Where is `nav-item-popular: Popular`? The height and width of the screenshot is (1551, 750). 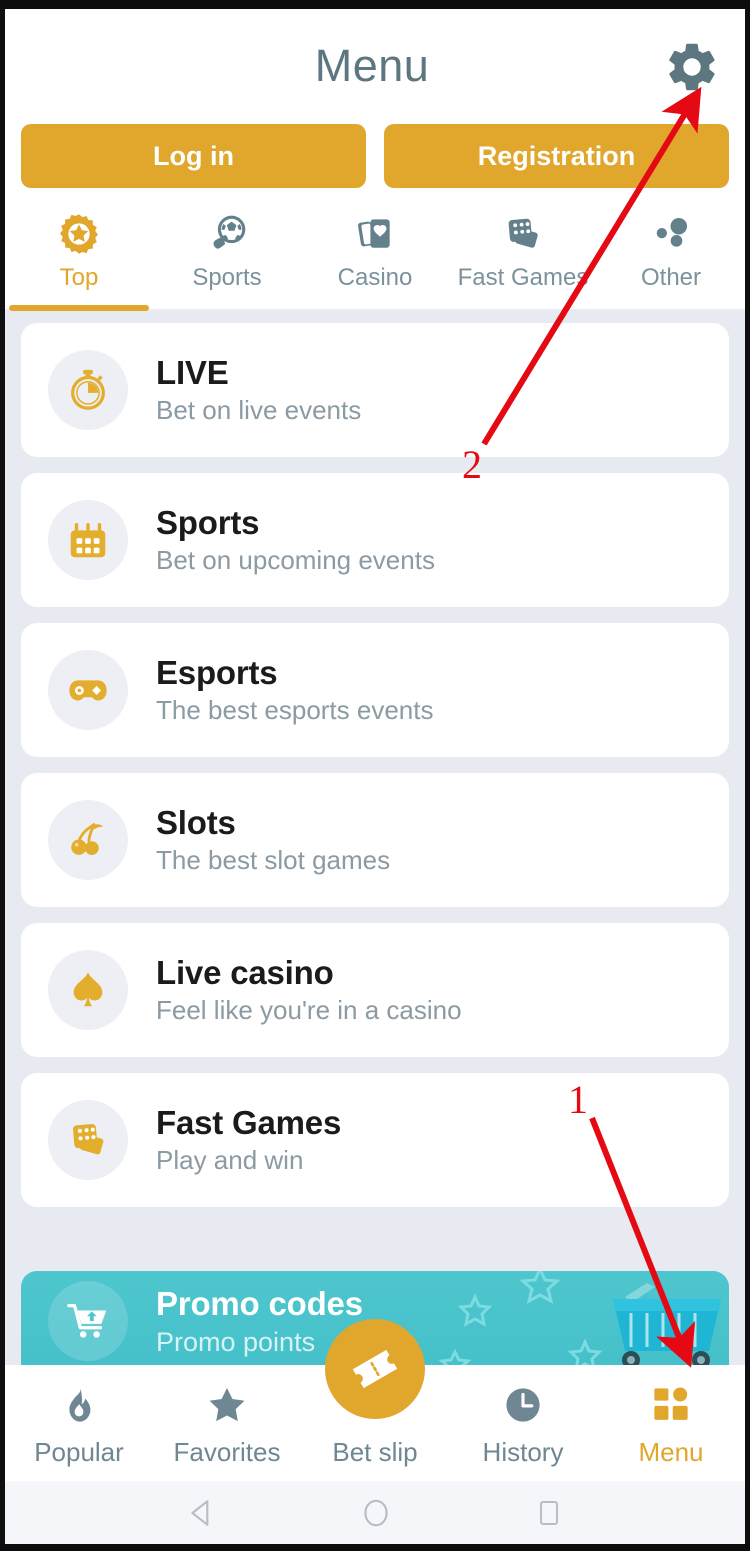
nav-item-popular: Popular is located at coordinates (79, 1423).